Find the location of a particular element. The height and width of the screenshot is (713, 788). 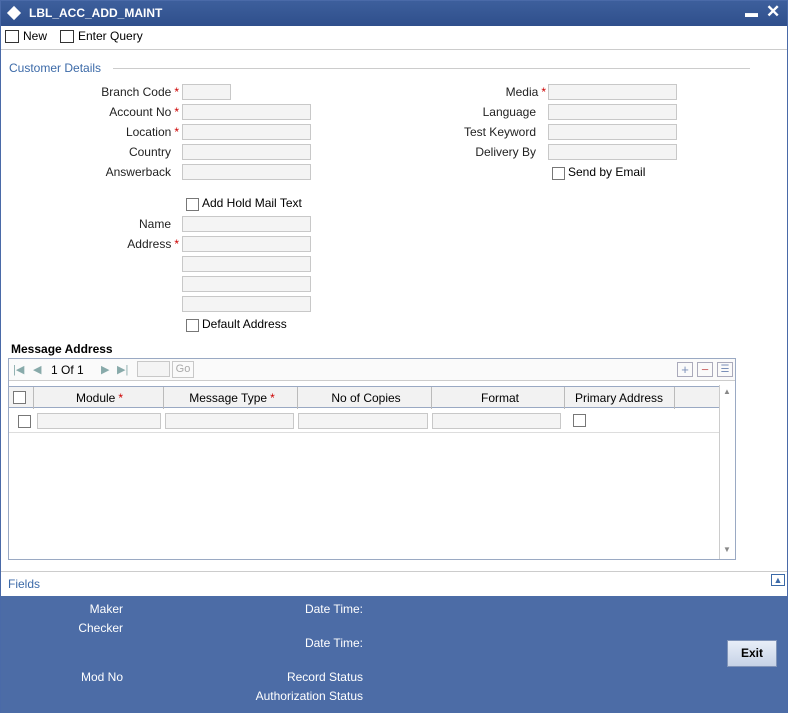

answerback-label: Answerback is located at coordinates (138, 172).